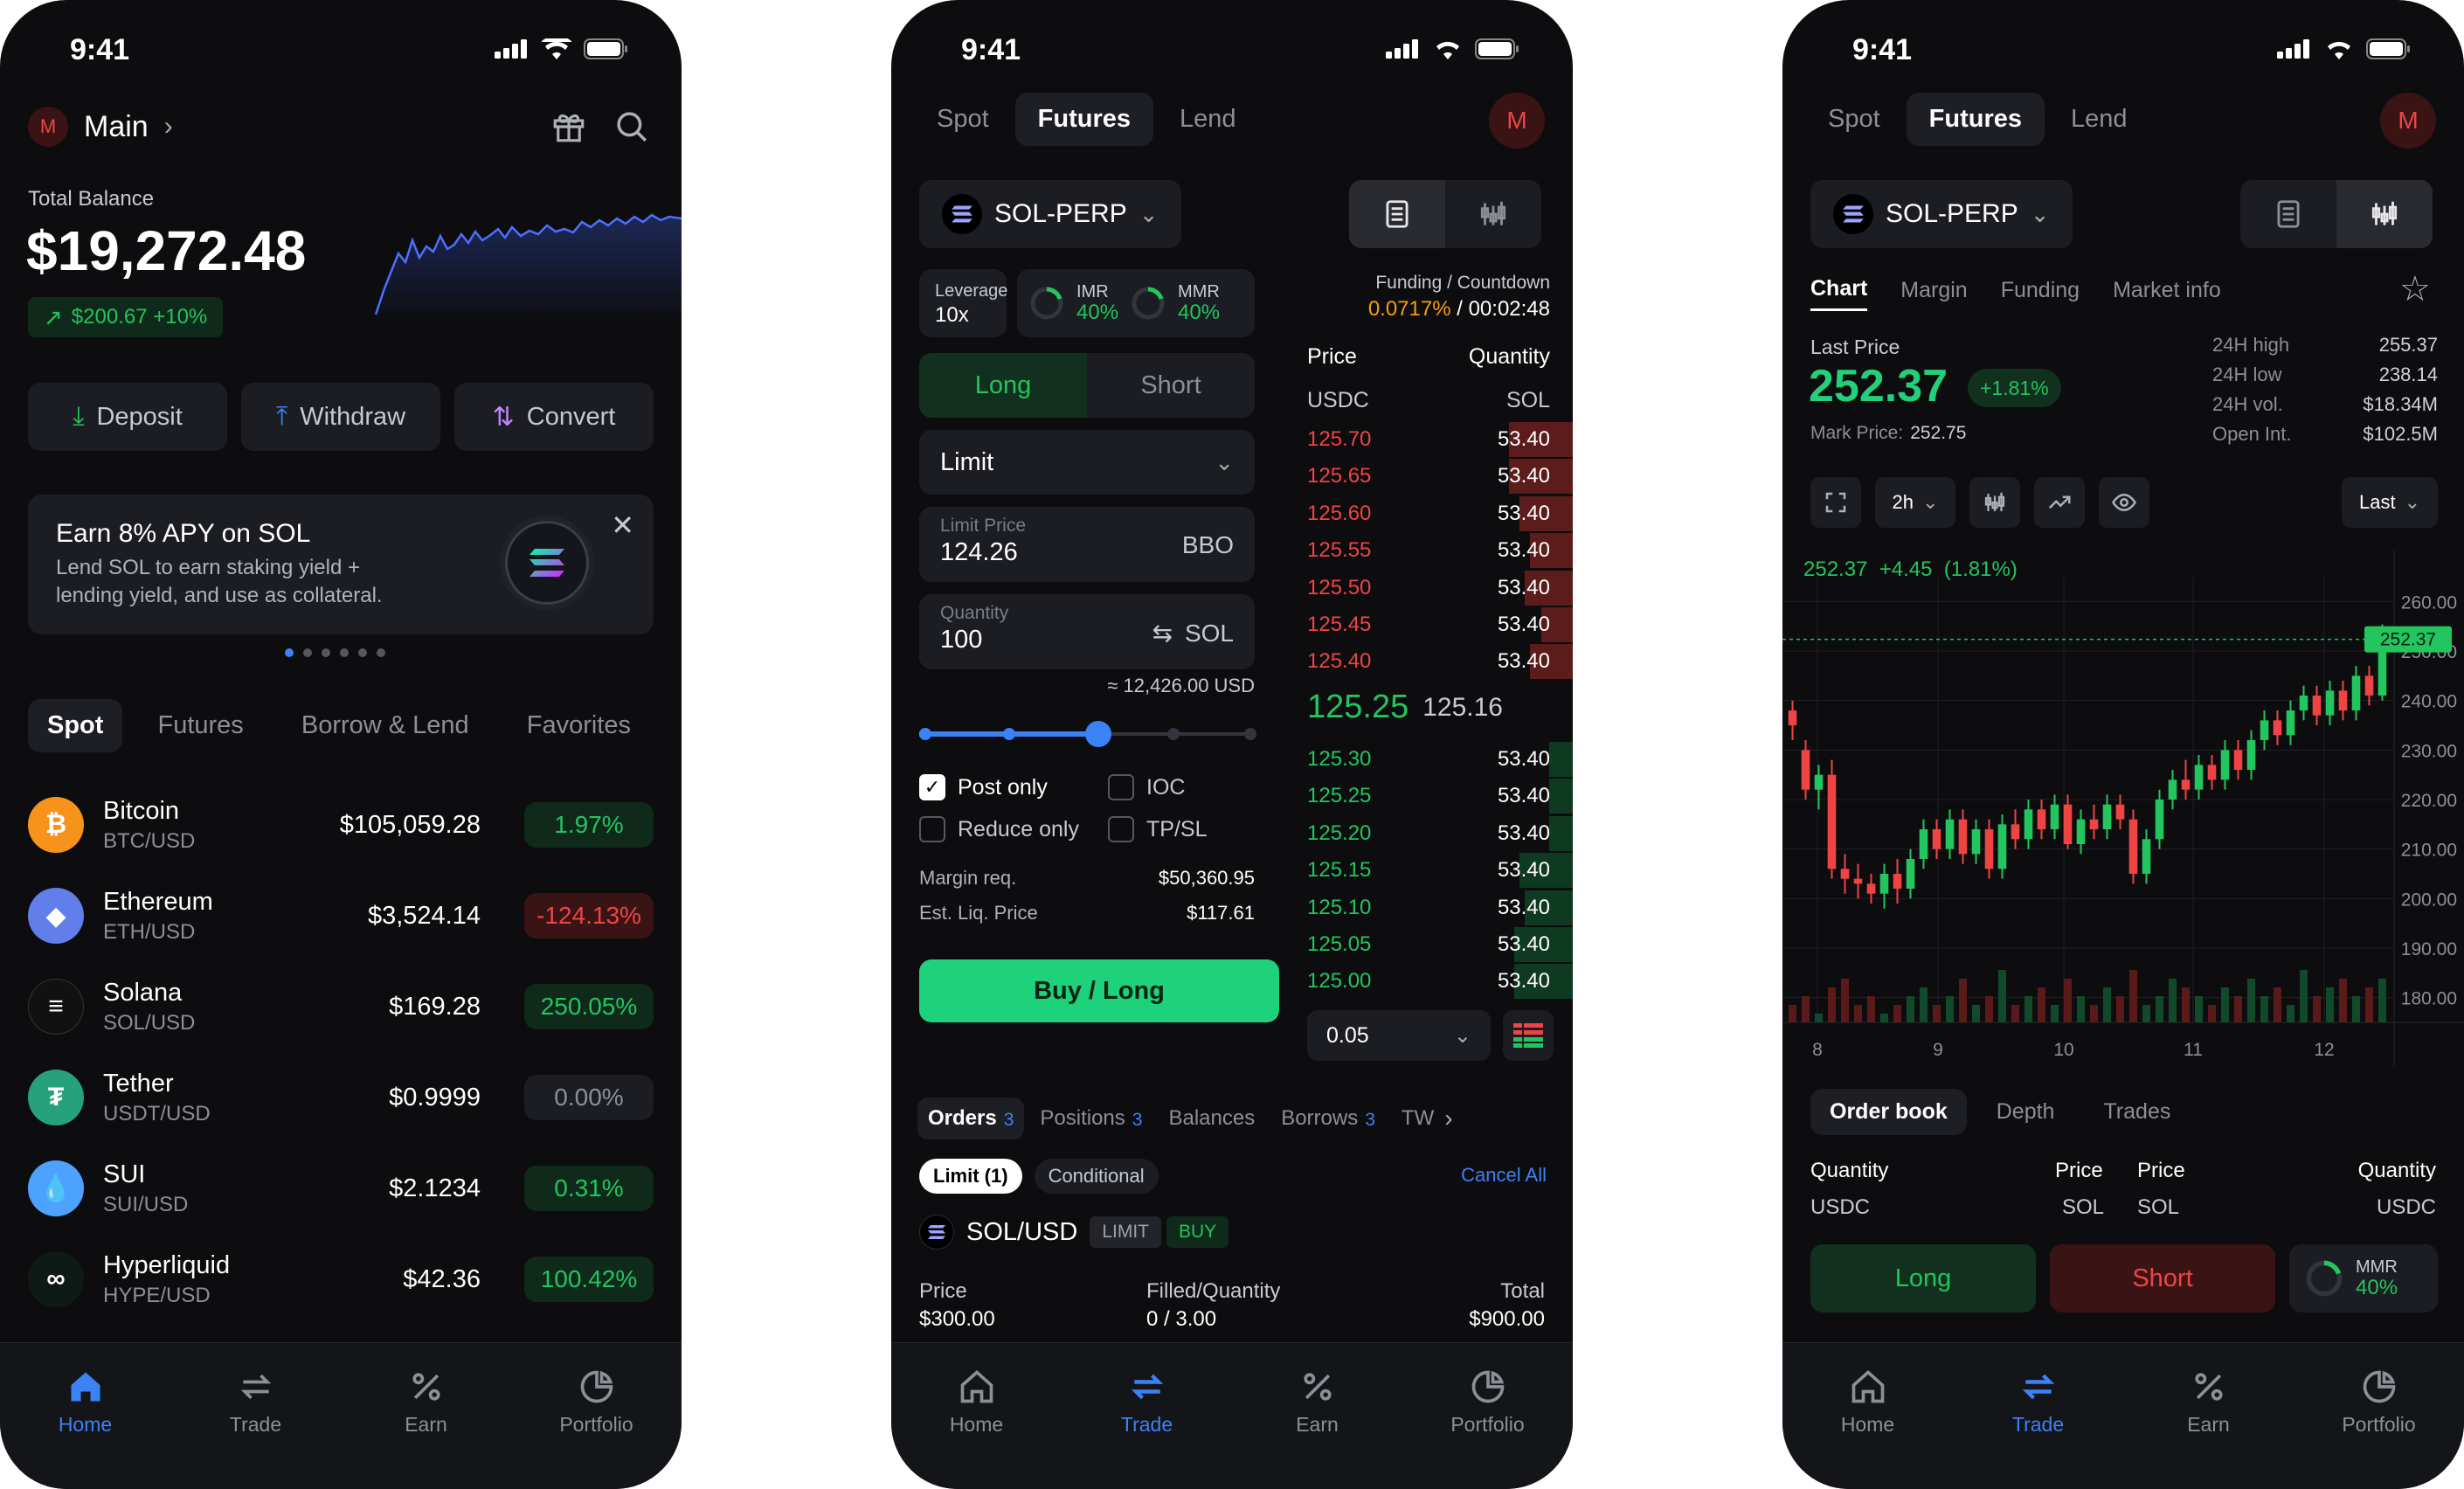 This screenshot has width=2464, height=1489. I want to click on subtab-funding: Funding, so click(2040, 294).